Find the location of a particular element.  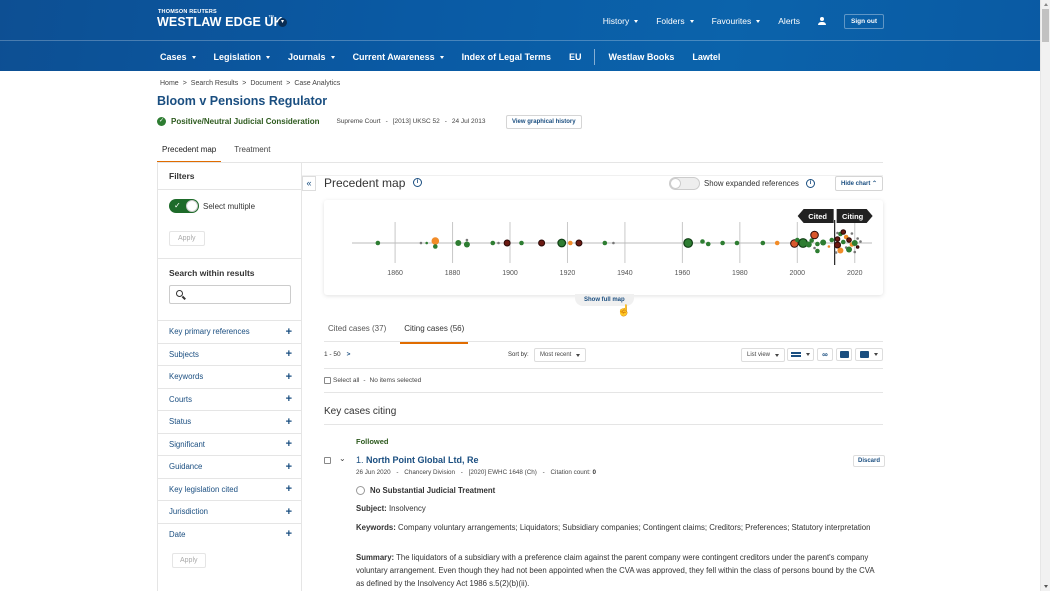

filter-label: Subjects is located at coordinates (184, 354).